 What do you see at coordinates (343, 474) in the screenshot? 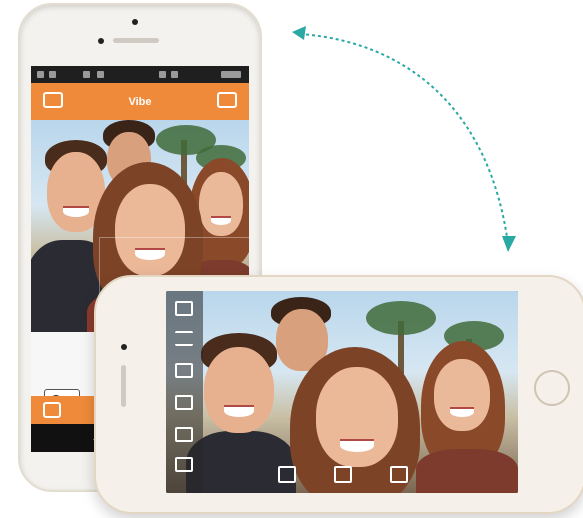
I see `expand-icon` at bounding box center [343, 474].